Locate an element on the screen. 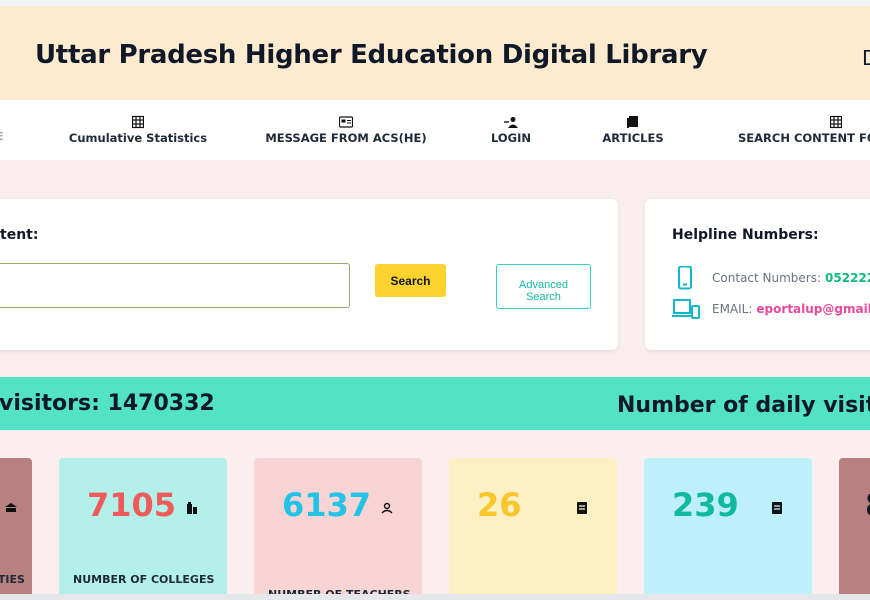 The image size is (870, 600). nav-login: LOGIN is located at coordinates (511, 130).